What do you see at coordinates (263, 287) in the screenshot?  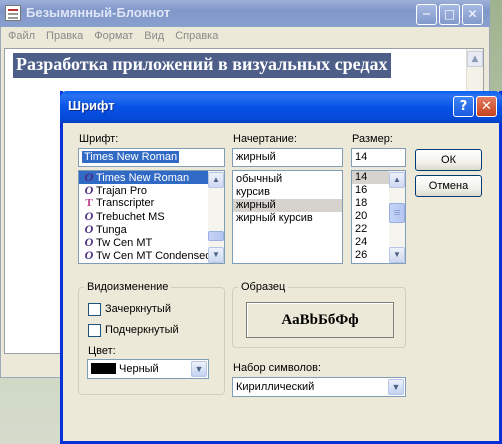 I see `sample-label: Образец` at bounding box center [263, 287].